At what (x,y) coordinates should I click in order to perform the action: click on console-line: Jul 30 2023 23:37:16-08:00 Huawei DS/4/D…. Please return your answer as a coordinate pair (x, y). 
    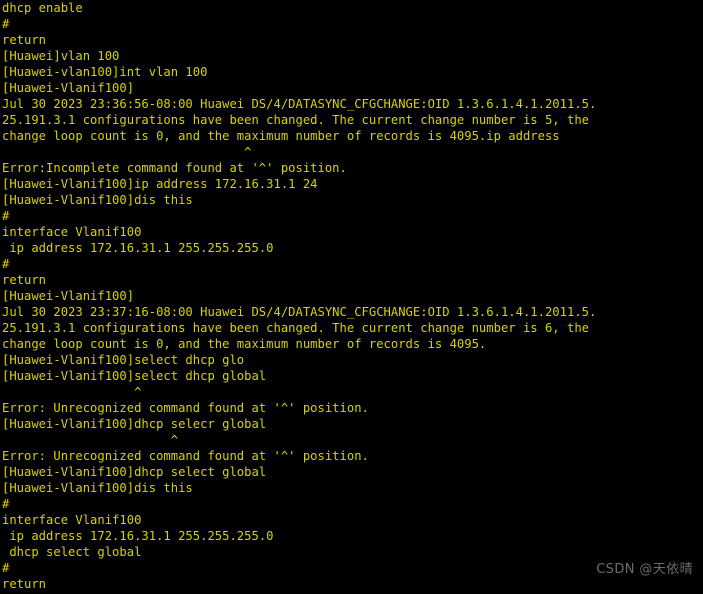
    Looking at the image, I should click on (299, 312).